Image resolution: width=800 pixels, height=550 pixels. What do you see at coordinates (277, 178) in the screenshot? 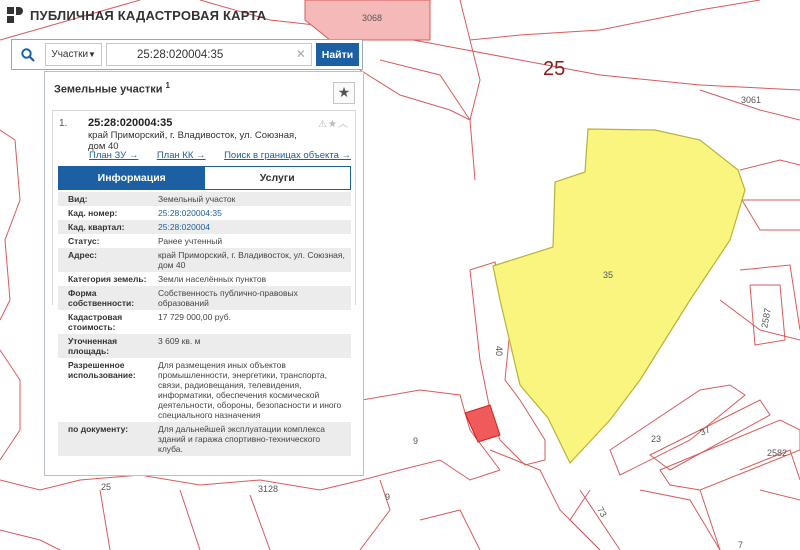
I see `tab-services: Услуги` at bounding box center [277, 178].